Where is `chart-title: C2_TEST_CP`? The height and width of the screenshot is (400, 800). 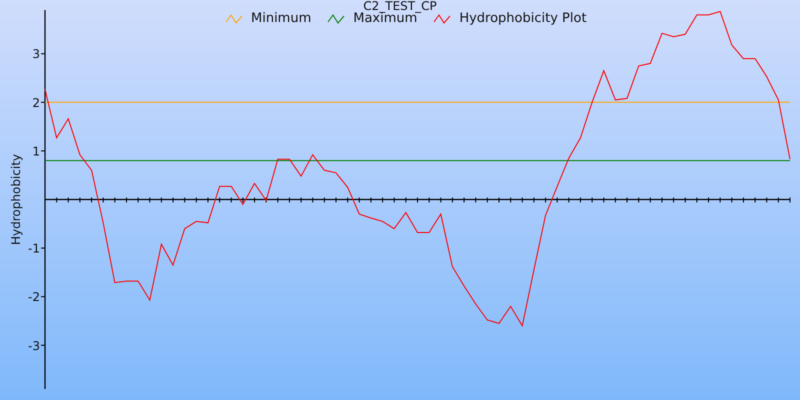
chart-title: C2_TEST_CP is located at coordinates (400, 6).